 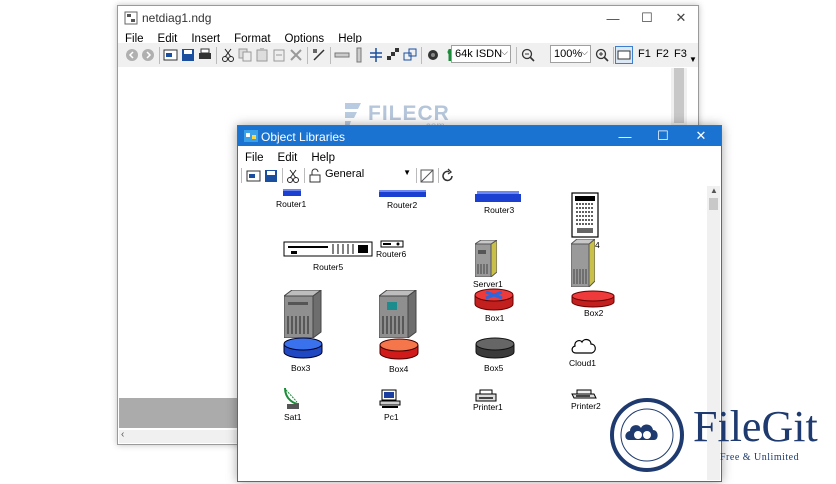 I want to click on group-icon, so click(x=410, y=55).